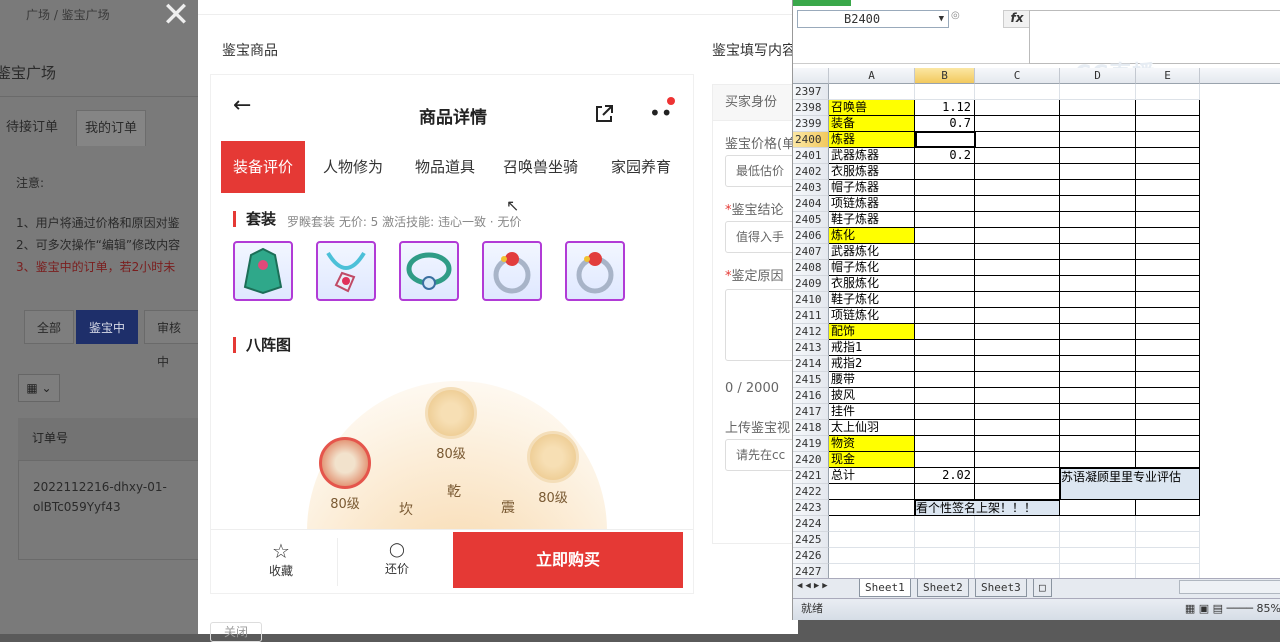 This screenshot has width=1280, height=642. I want to click on buy-now-button: 立即购买, so click(568, 560).